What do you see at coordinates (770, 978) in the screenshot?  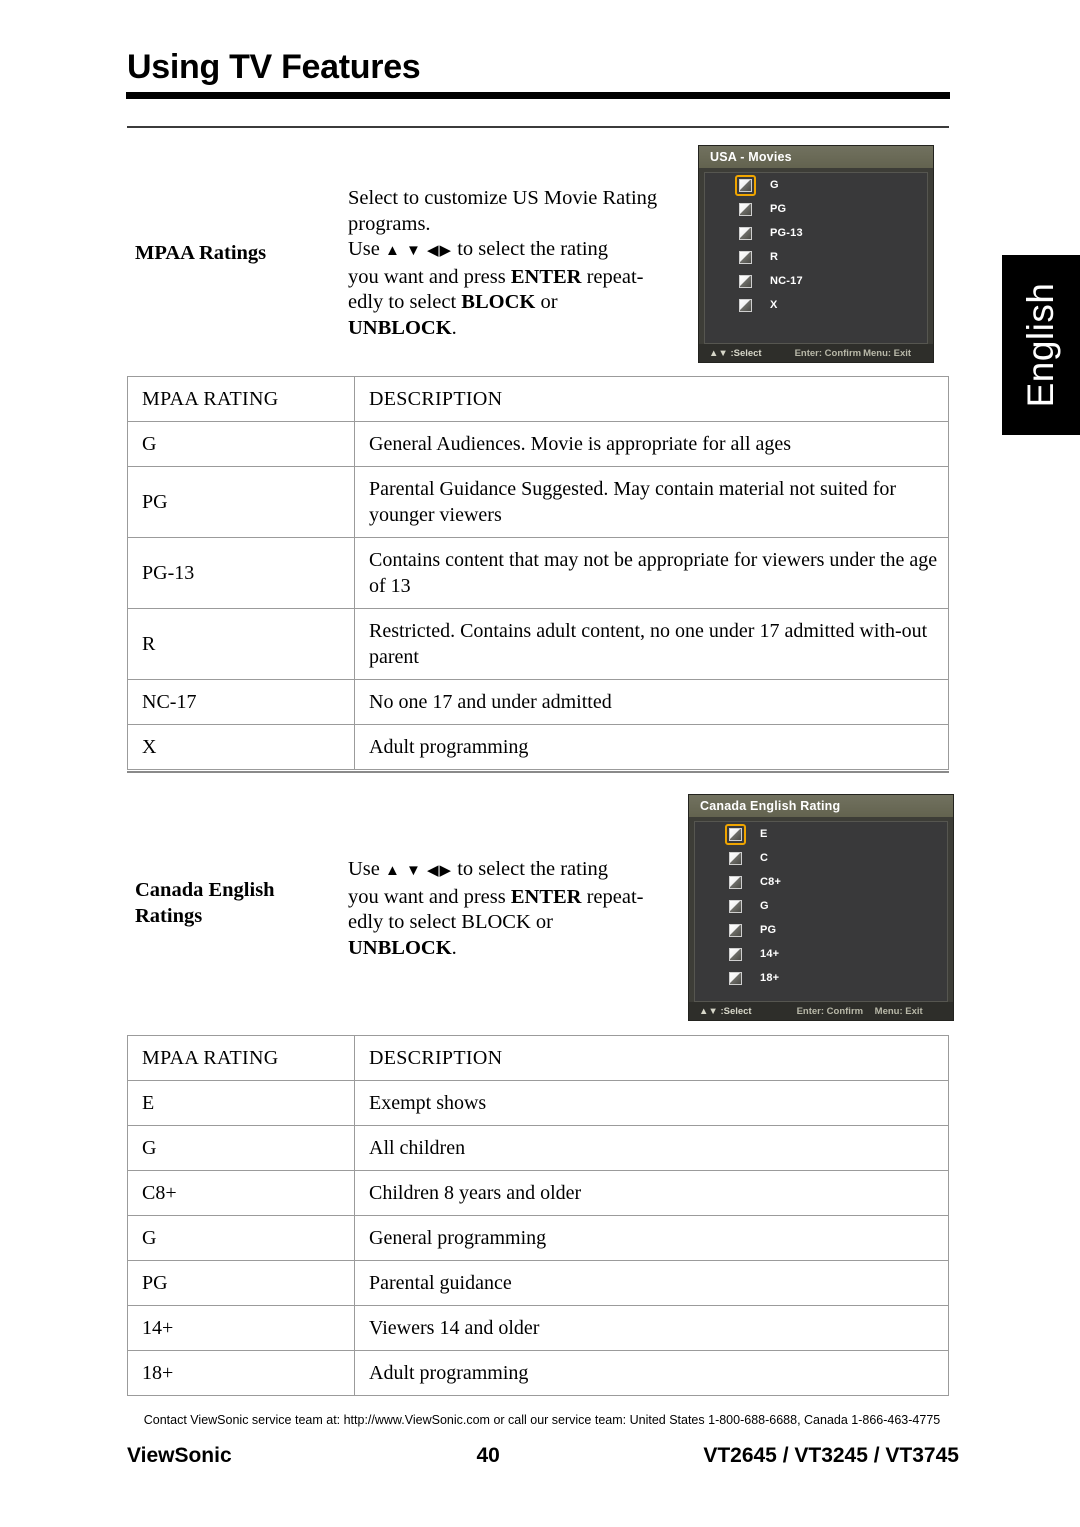 I see `osd-item-label: 18+` at bounding box center [770, 978].